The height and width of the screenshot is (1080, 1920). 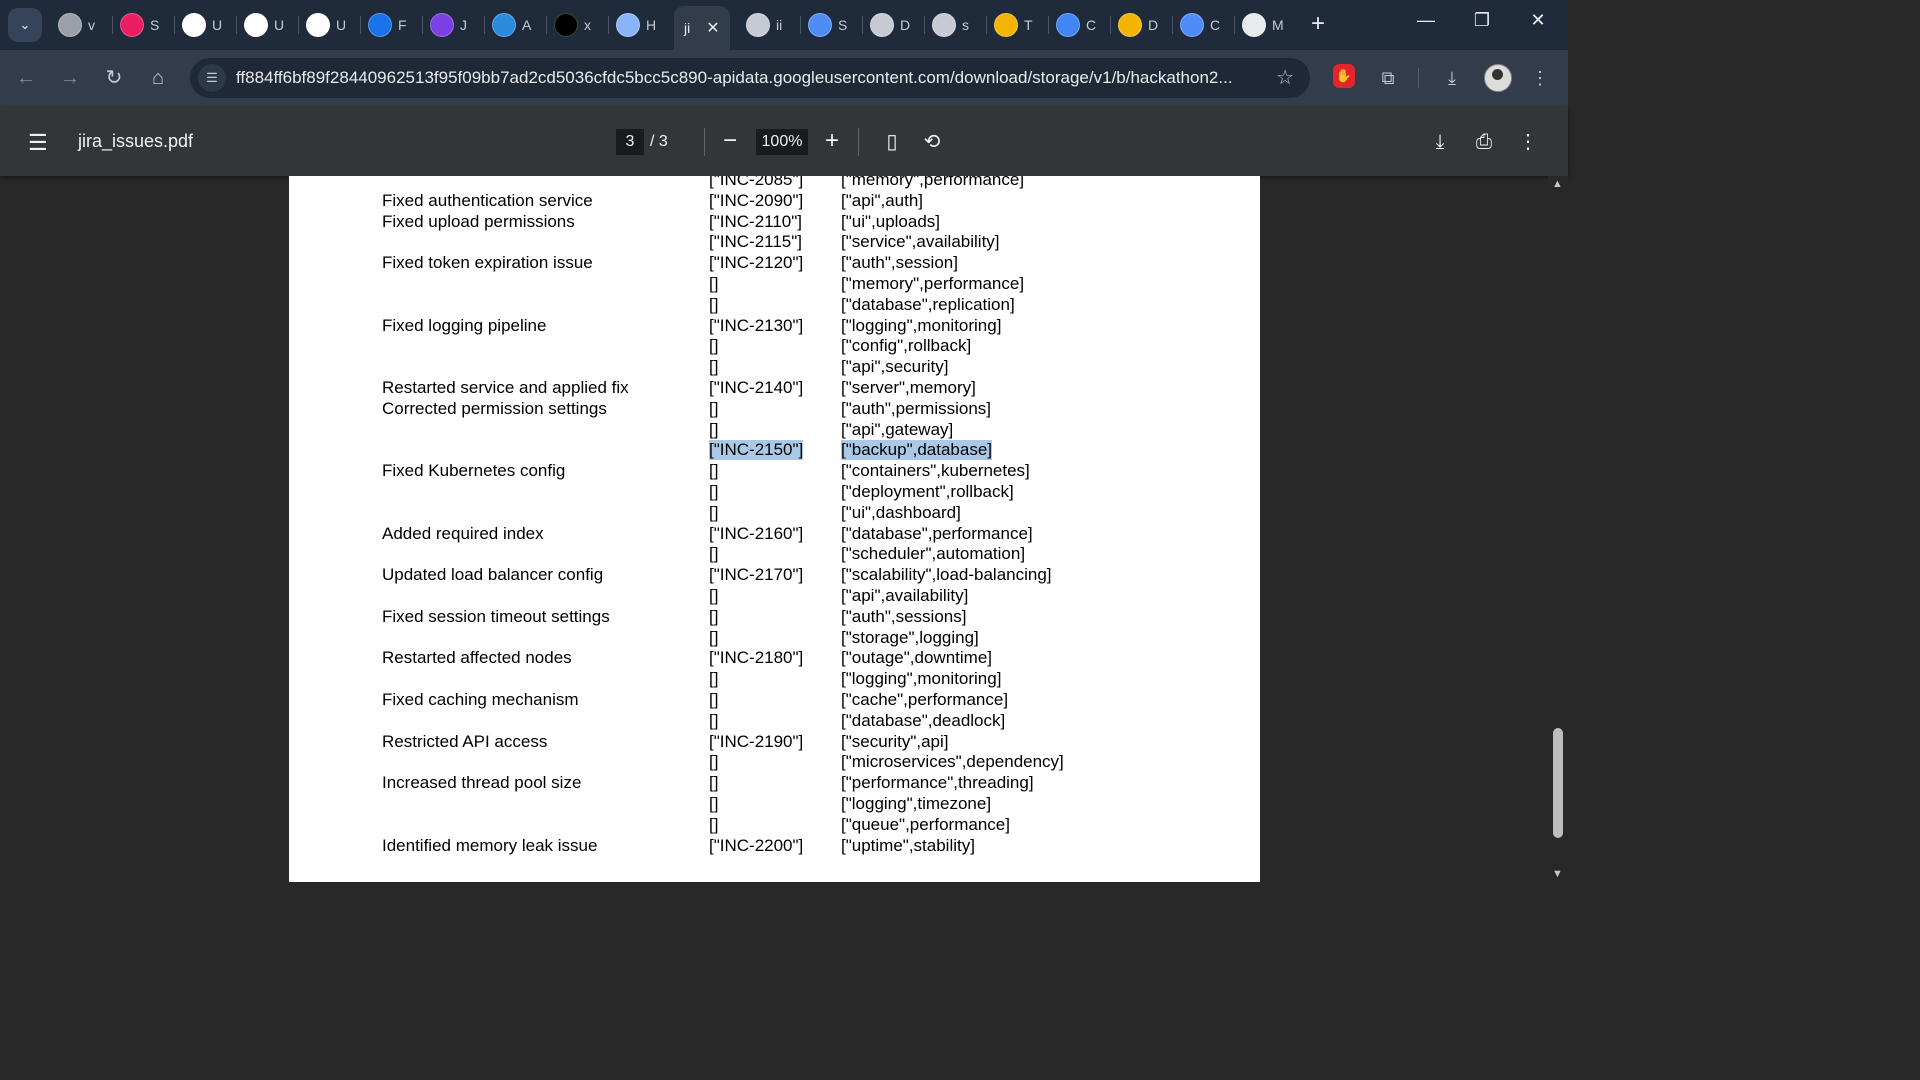 I want to click on summary-cell: Restarted service and applied fix, so click(x=505, y=387).